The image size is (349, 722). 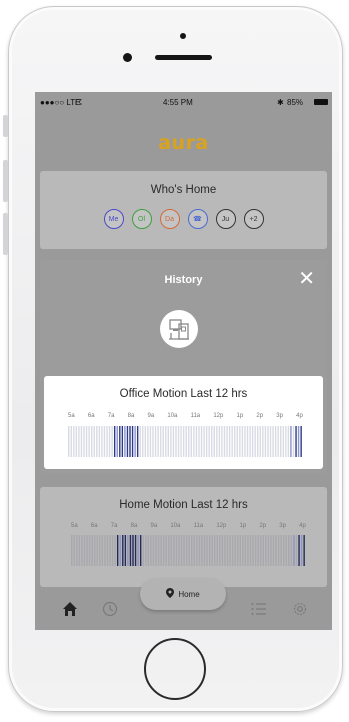 I want to click on avatar-me: Me, so click(x=113, y=219).